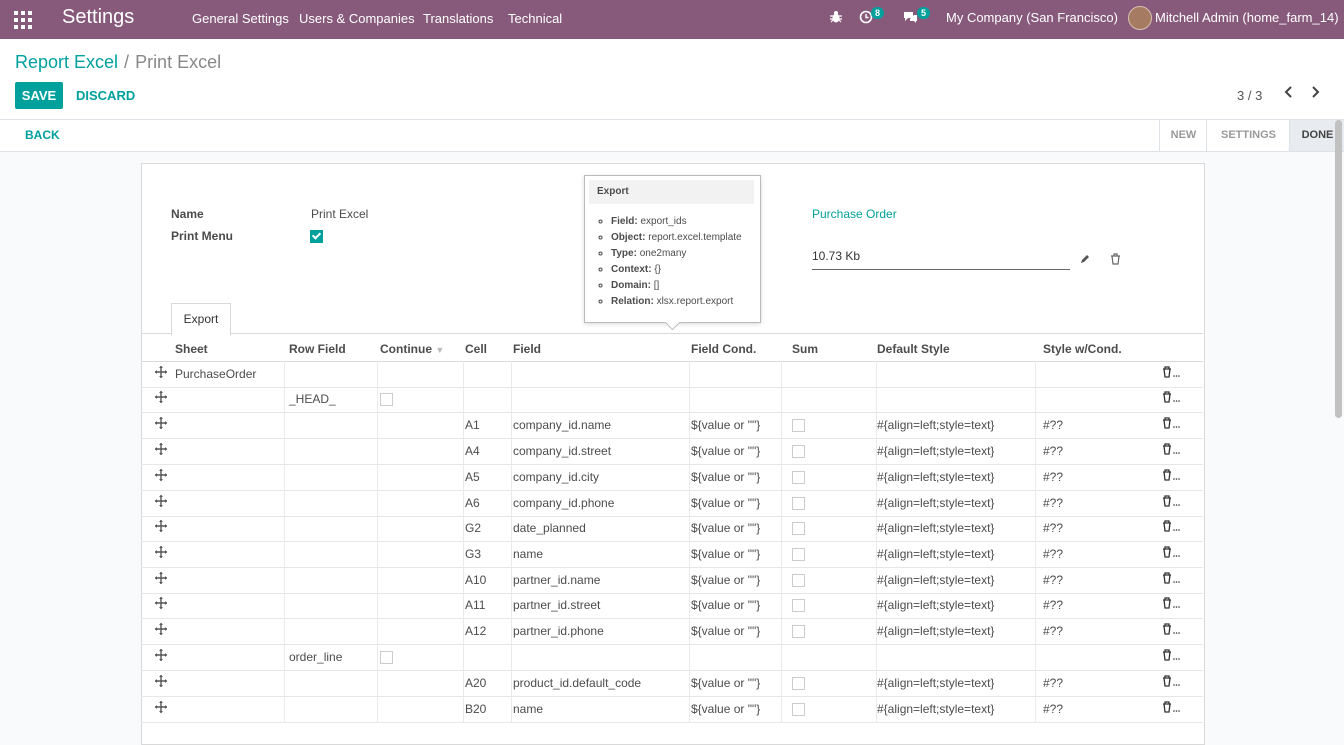  Describe the element at coordinates (1082, 349) in the screenshot. I see `column-header-style-cond: Style w/Cond.` at that location.